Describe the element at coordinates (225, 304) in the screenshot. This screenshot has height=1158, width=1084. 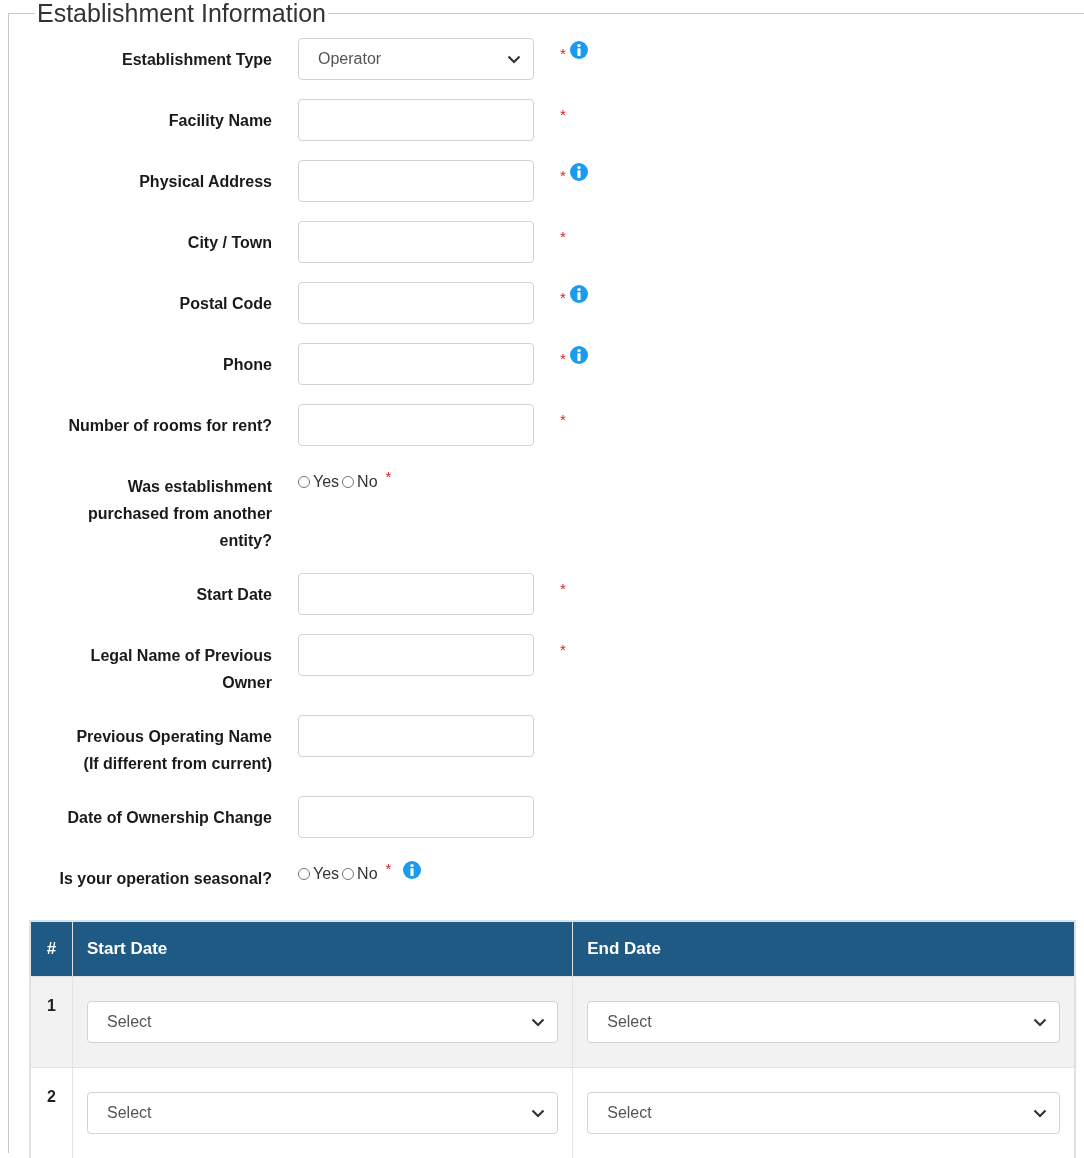
I see `field-label: Postal Code` at that location.